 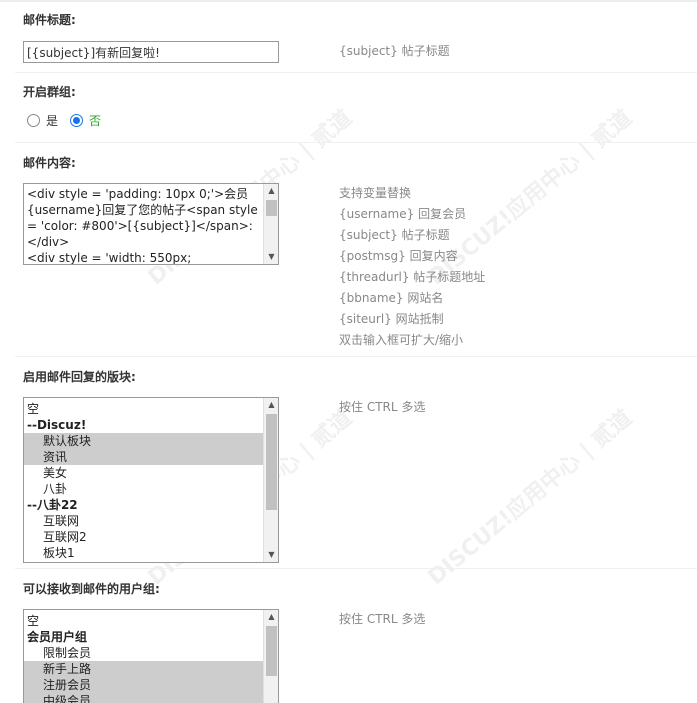 What do you see at coordinates (375, 193) in the screenshot?
I see `content-tip-line: 支持变量替换` at bounding box center [375, 193].